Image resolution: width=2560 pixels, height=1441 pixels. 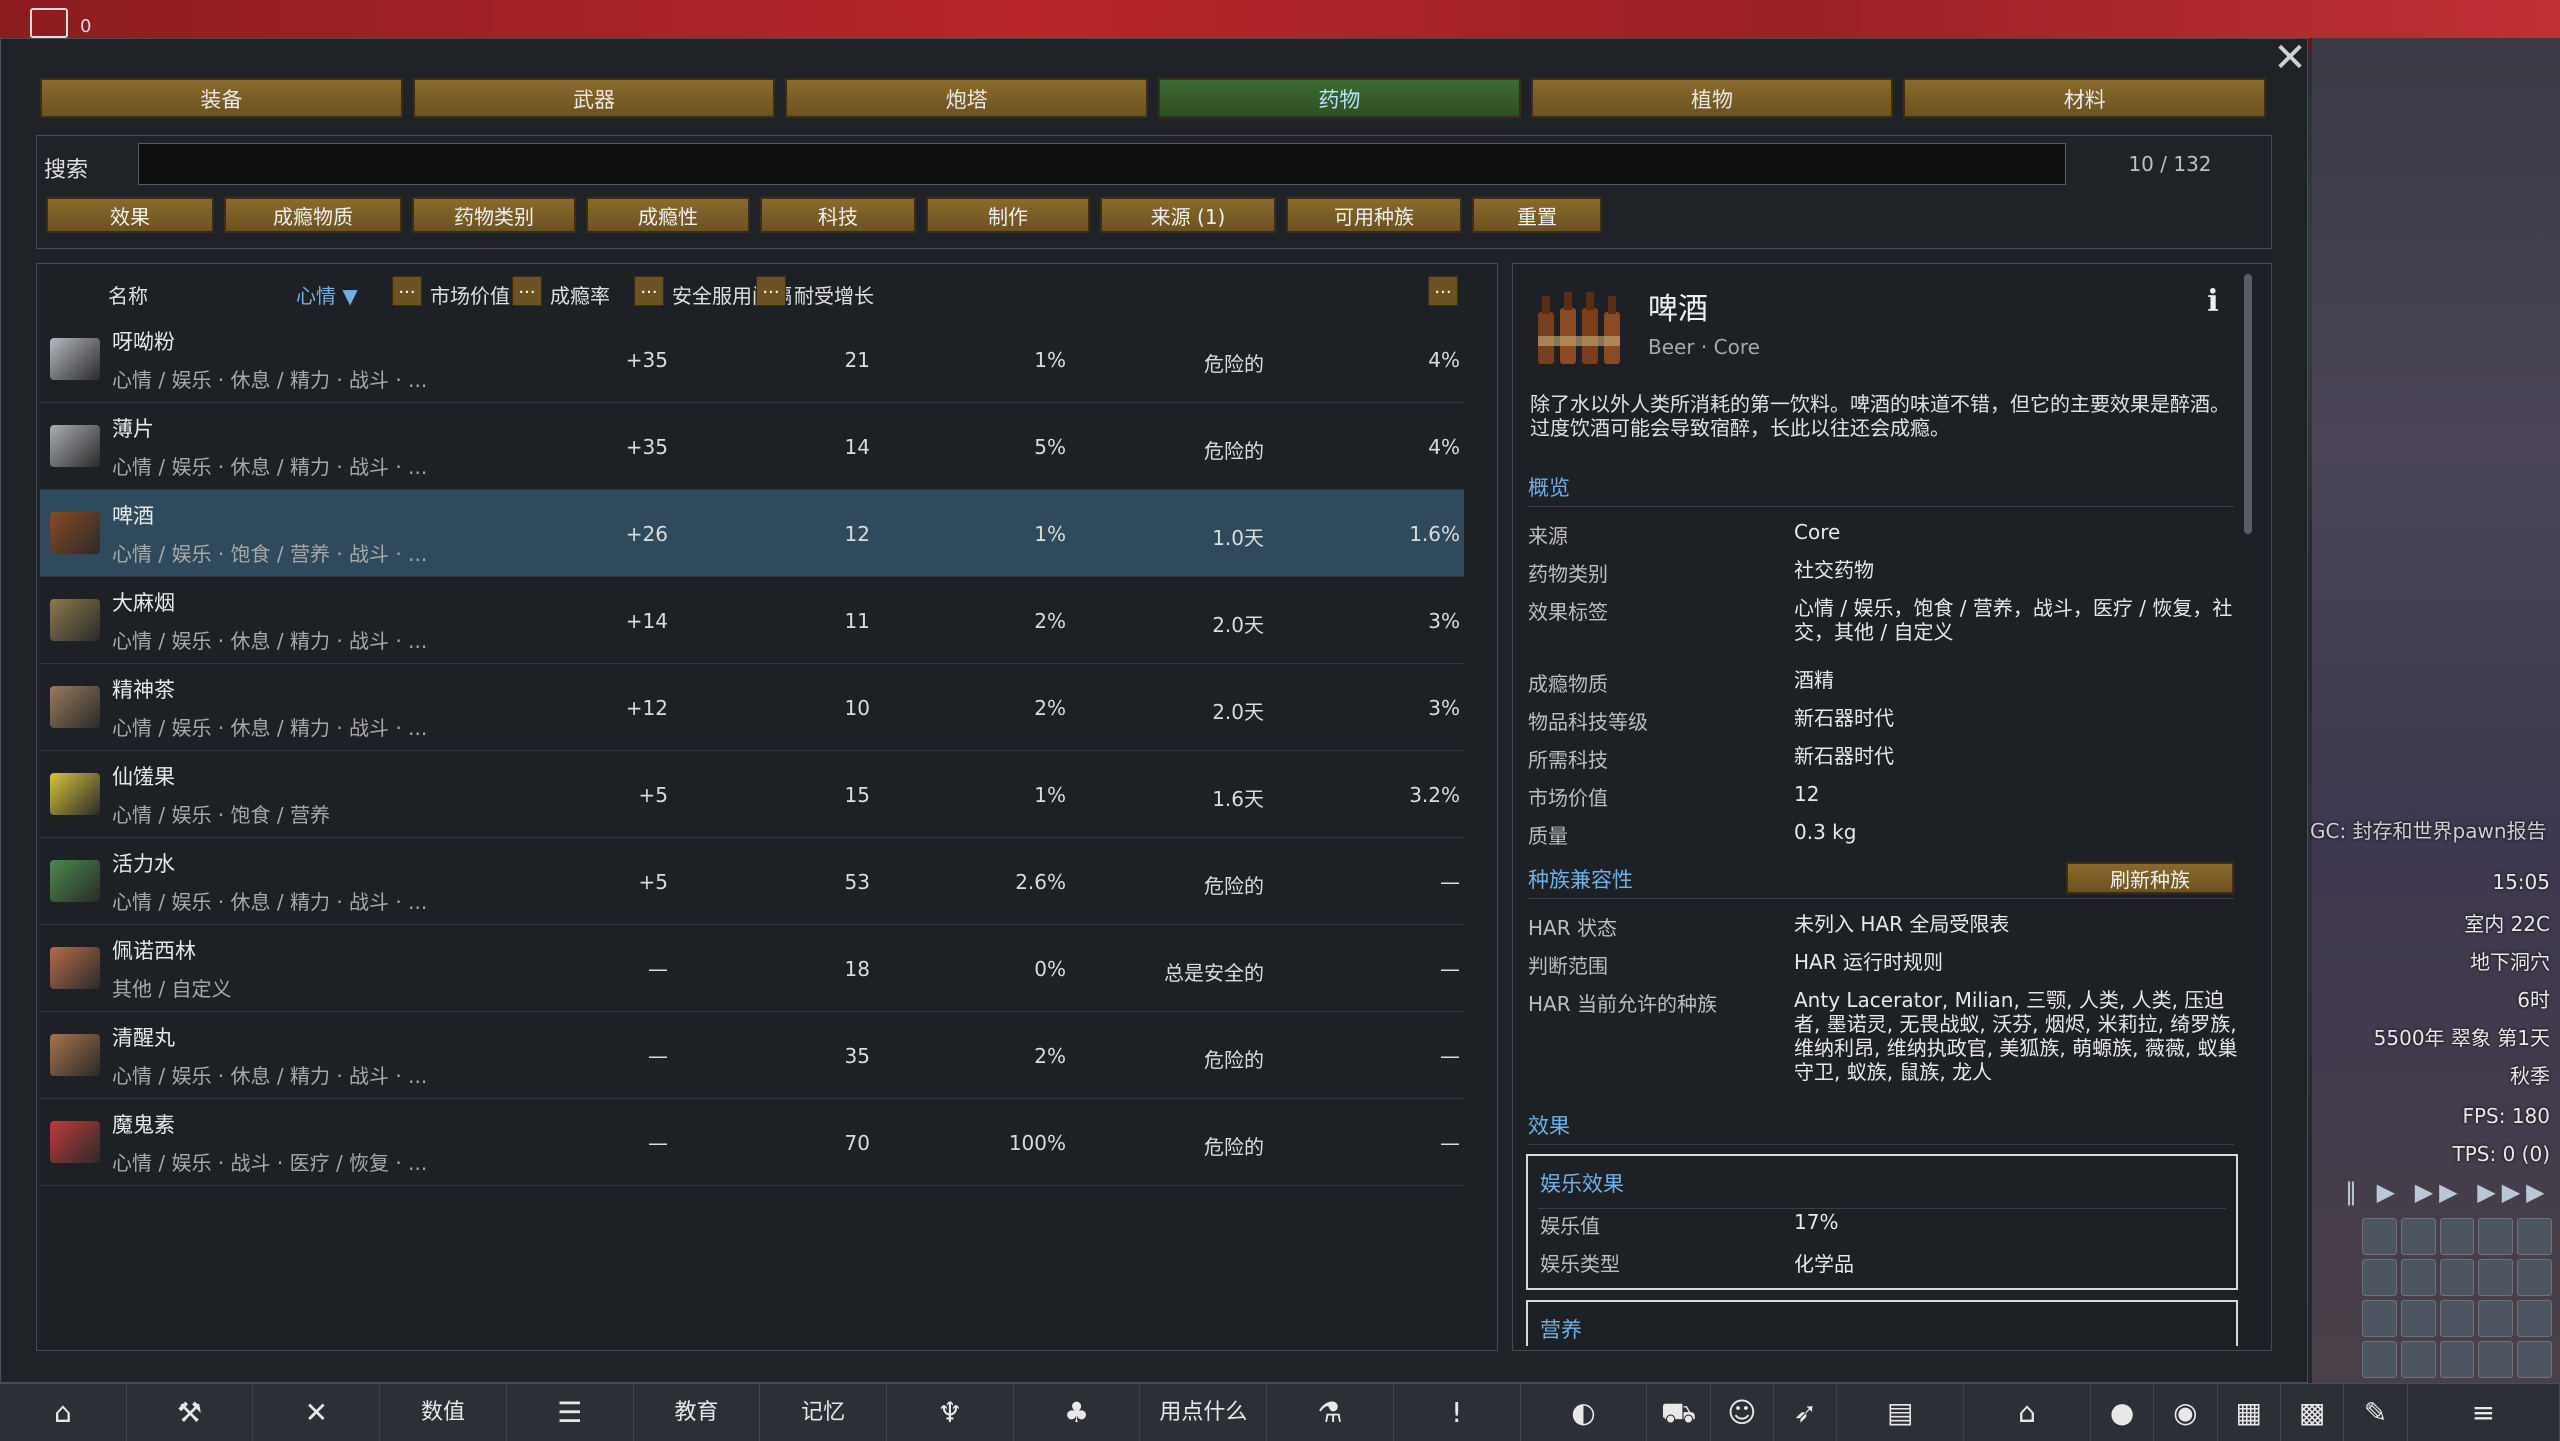 What do you see at coordinates (1824, 1264) in the screenshot?
I see `joy-type-value: 化学品` at bounding box center [1824, 1264].